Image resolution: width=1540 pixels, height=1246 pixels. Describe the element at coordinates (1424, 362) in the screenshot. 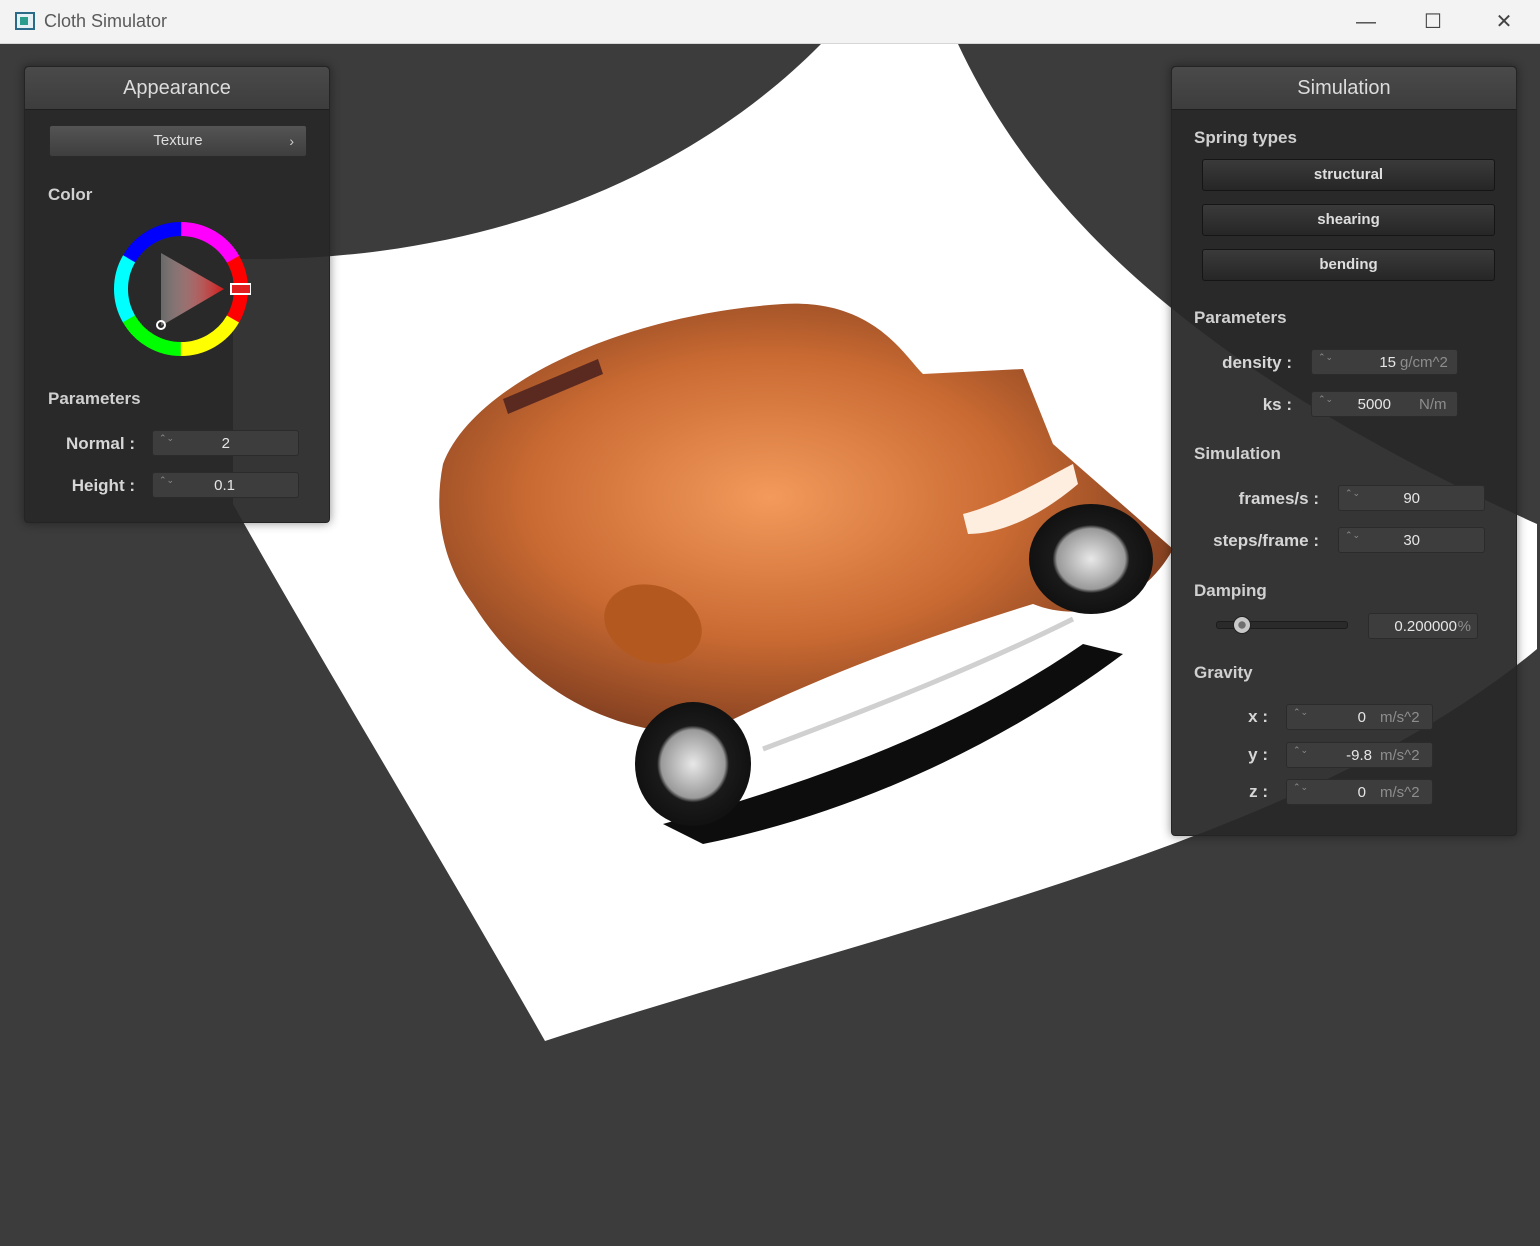

I see `density-unit: g/cm^2` at that location.